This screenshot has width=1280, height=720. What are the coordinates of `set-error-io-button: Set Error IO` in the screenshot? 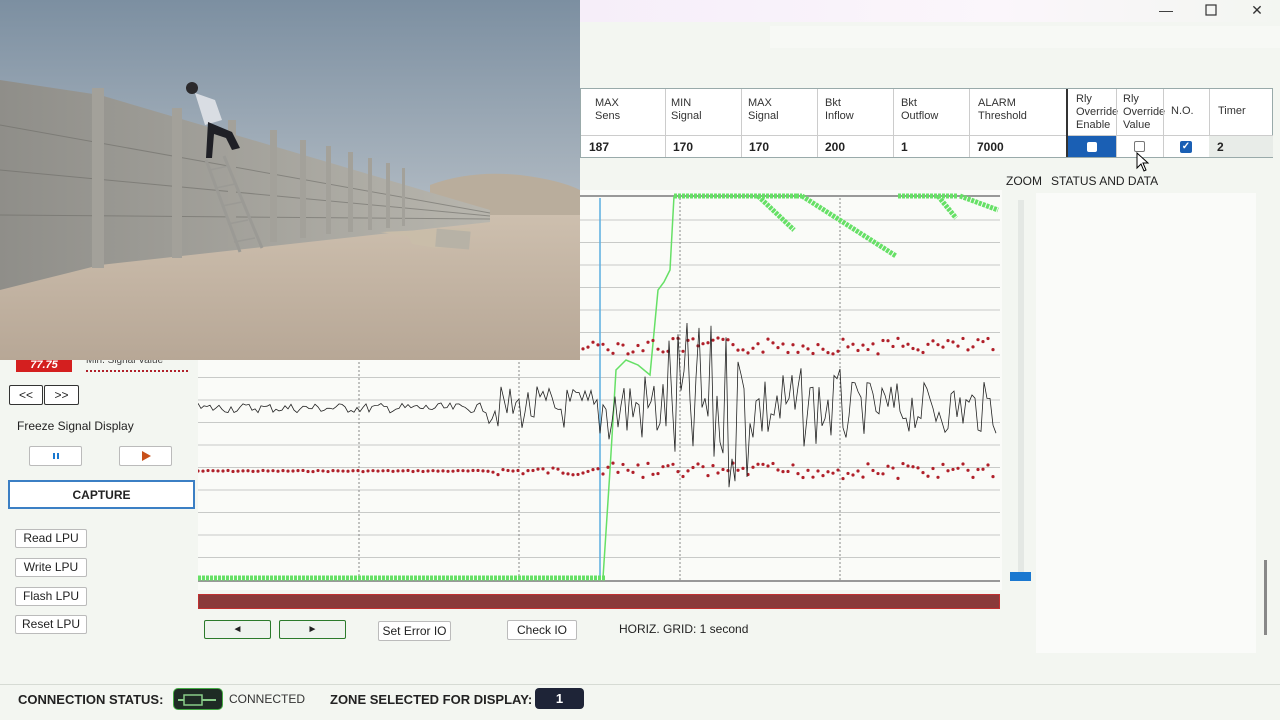 It's located at (414, 631).